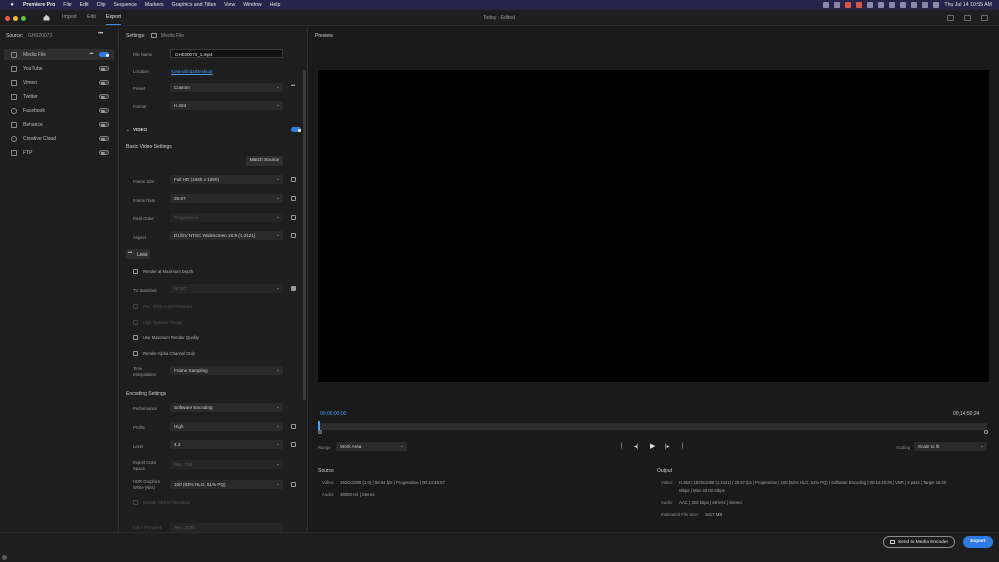 Image resolution: width=999 pixels, height=562 pixels. What do you see at coordinates (304, 235) in the screenshot?
I see `settings-scrollbar` at bounding box center [304, 235].